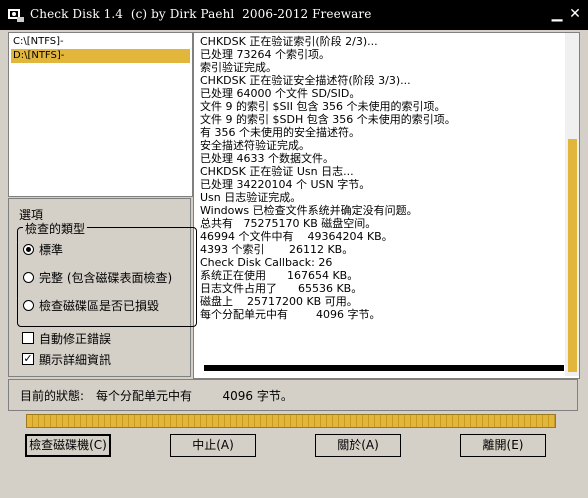 The width and height of the screenshot is (588, 498). What do you see at coordinates (265, 54) in the screenshot?
I see `log-line: 已处理 73264 个索引项。` at bounding box center [265, 54].